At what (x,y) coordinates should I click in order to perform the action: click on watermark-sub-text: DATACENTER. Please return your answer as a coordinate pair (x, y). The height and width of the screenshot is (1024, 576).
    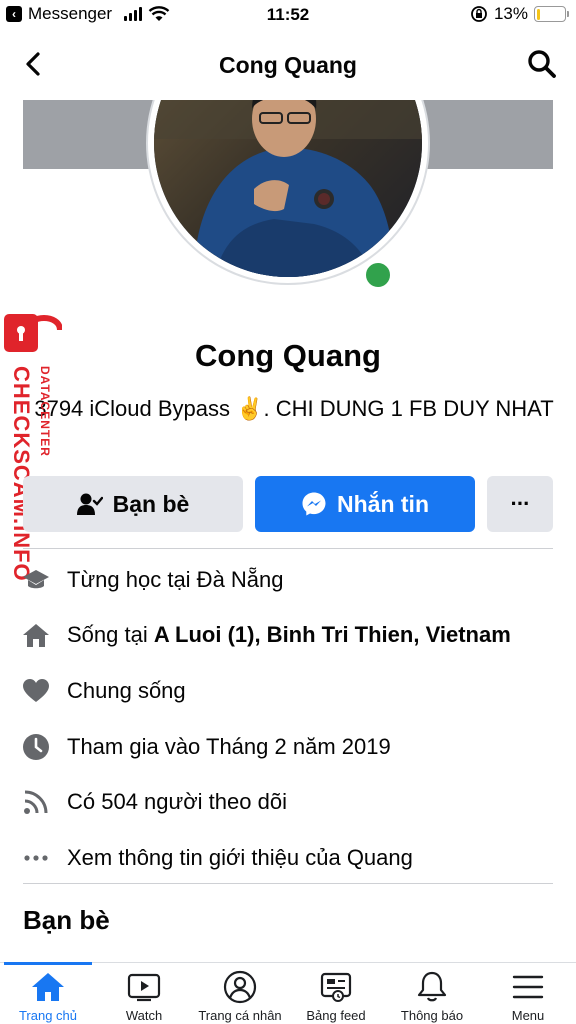
    Looking at the image, I should click on (45, 411).